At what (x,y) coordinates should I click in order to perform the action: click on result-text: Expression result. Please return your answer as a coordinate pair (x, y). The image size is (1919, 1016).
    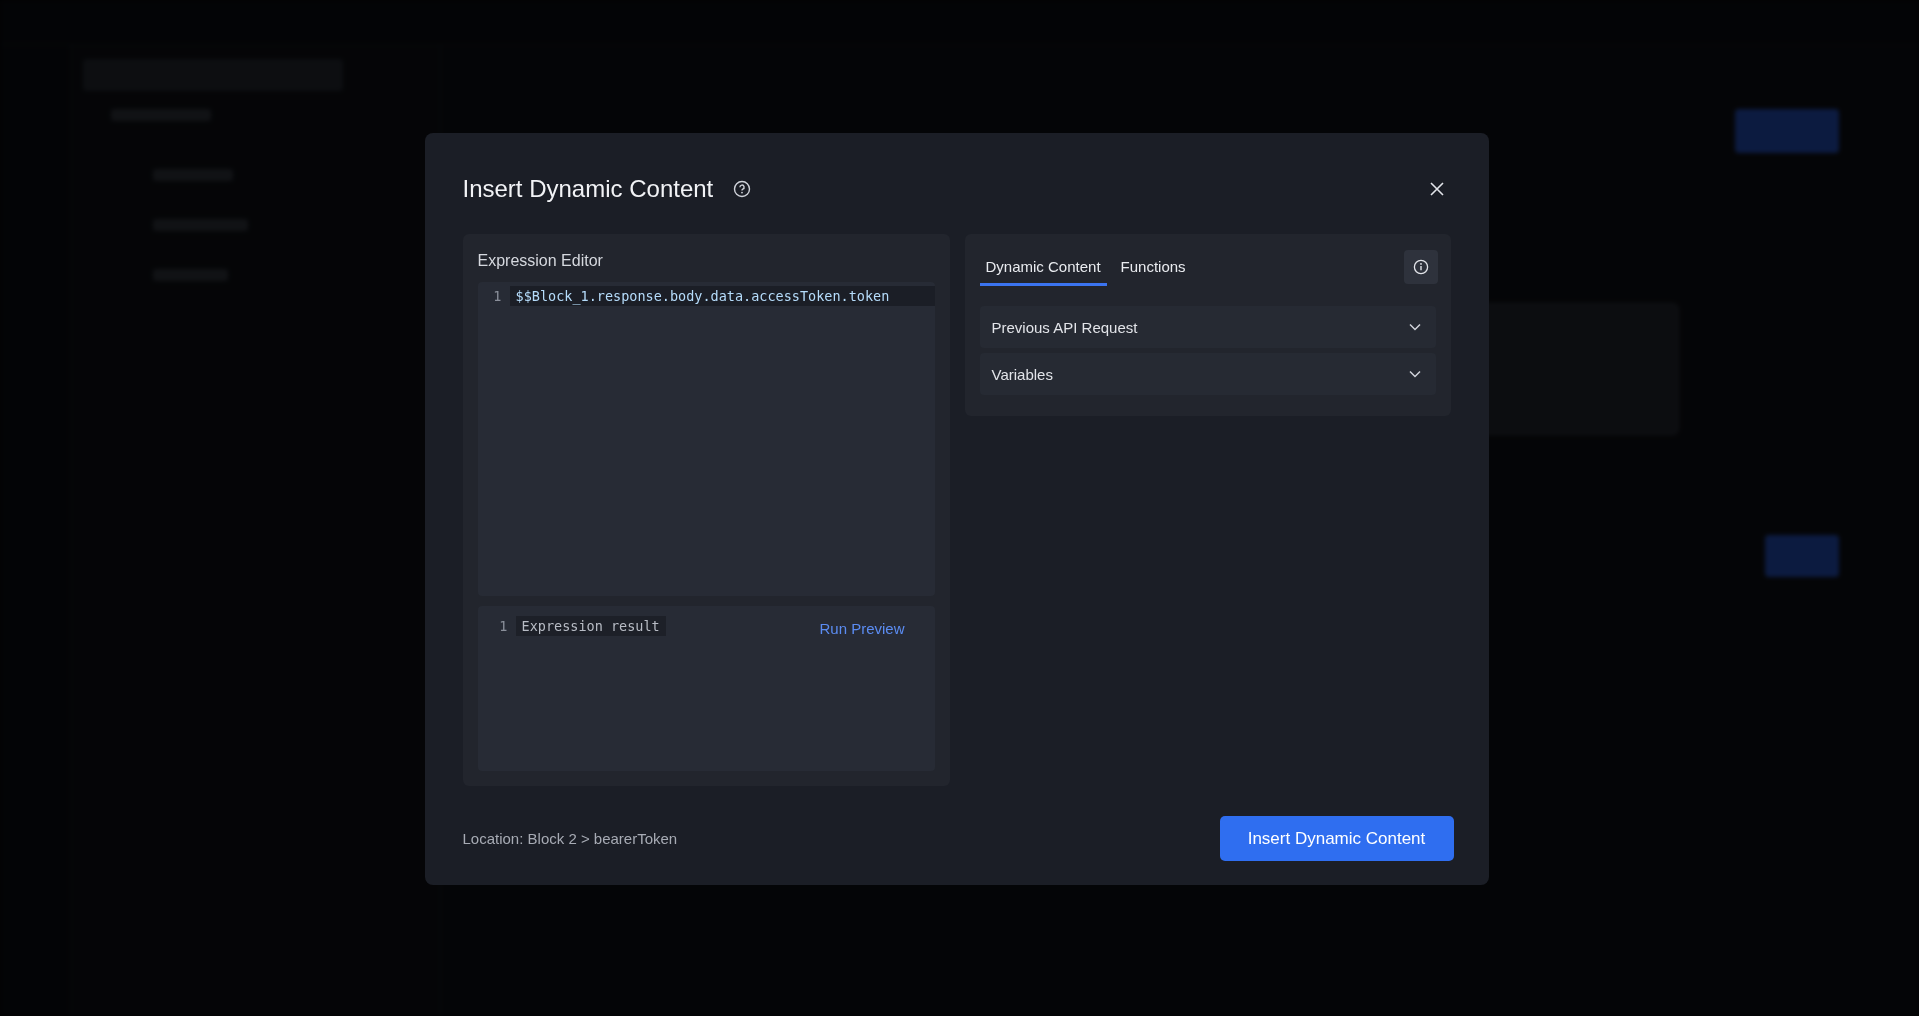
    Looking at the image, I should click on (590, 626).